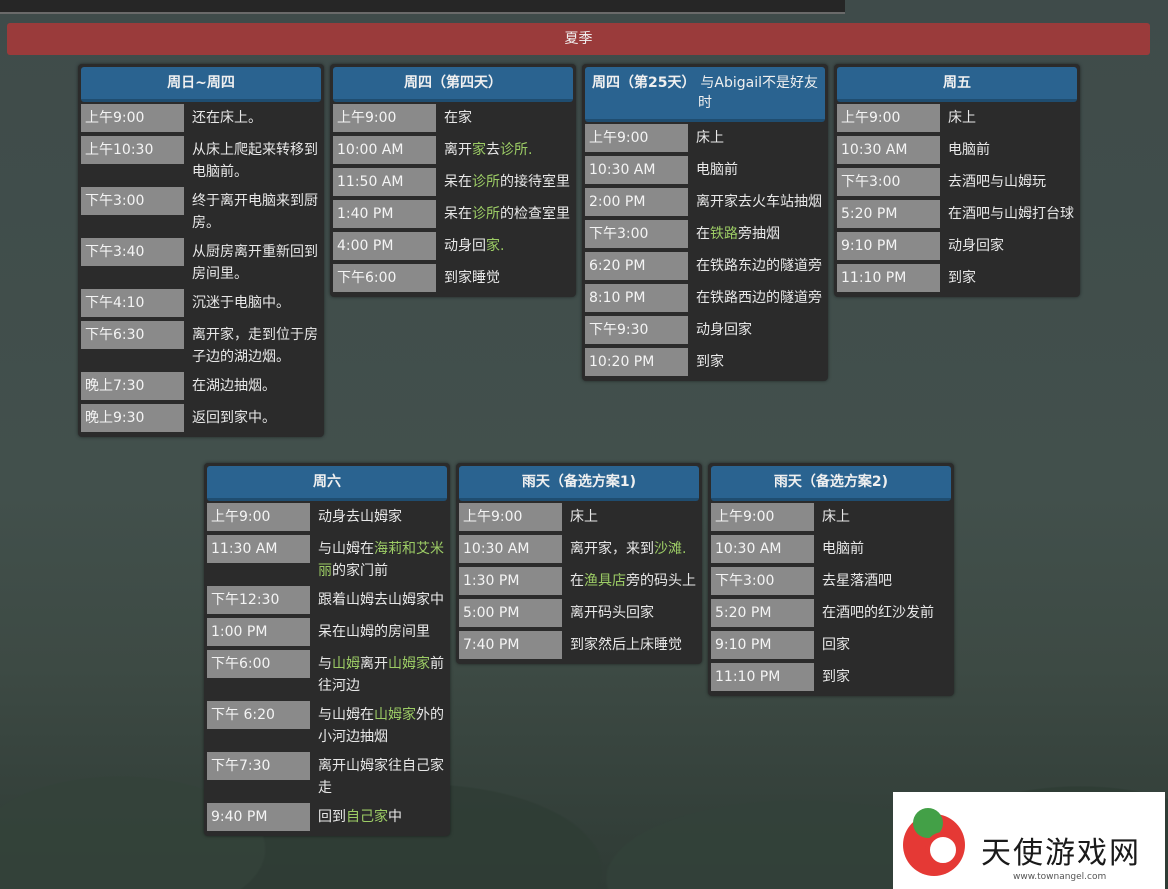 The width and height of the screenshot is (1168, 889). I want to click on description-text: 去, so click(493, 150).